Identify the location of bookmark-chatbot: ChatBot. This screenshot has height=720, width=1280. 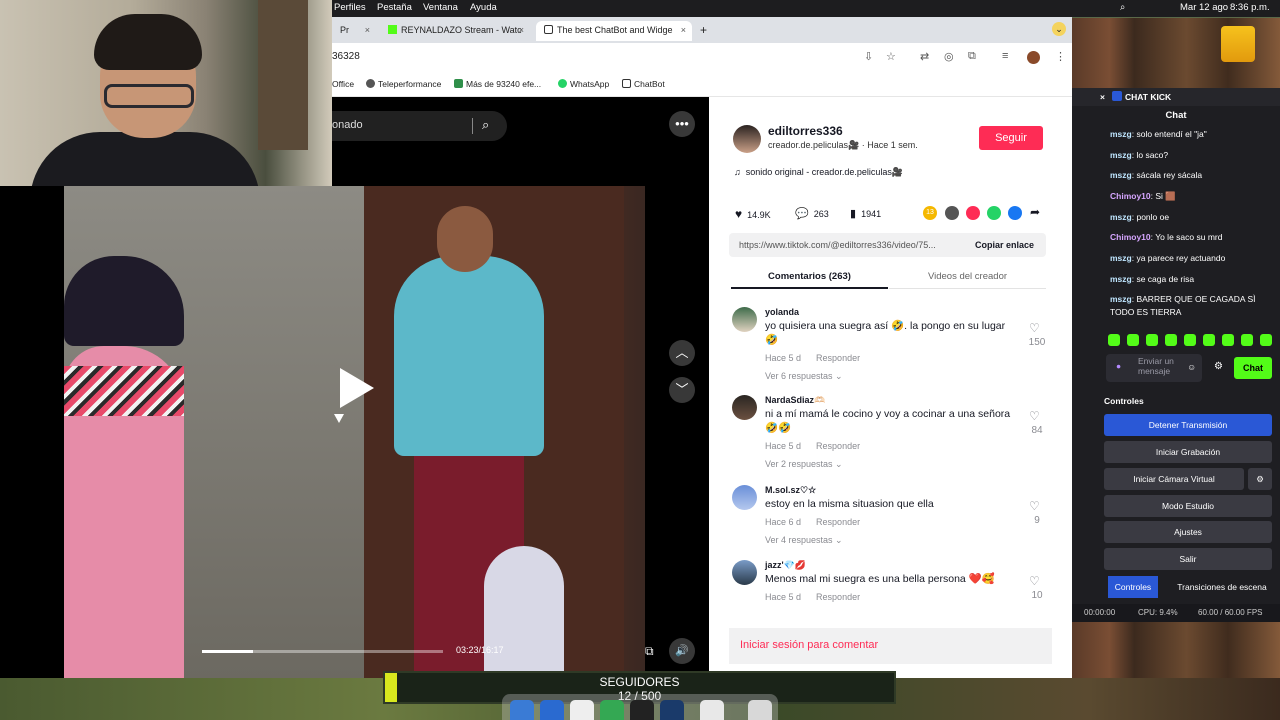
(643, 84).